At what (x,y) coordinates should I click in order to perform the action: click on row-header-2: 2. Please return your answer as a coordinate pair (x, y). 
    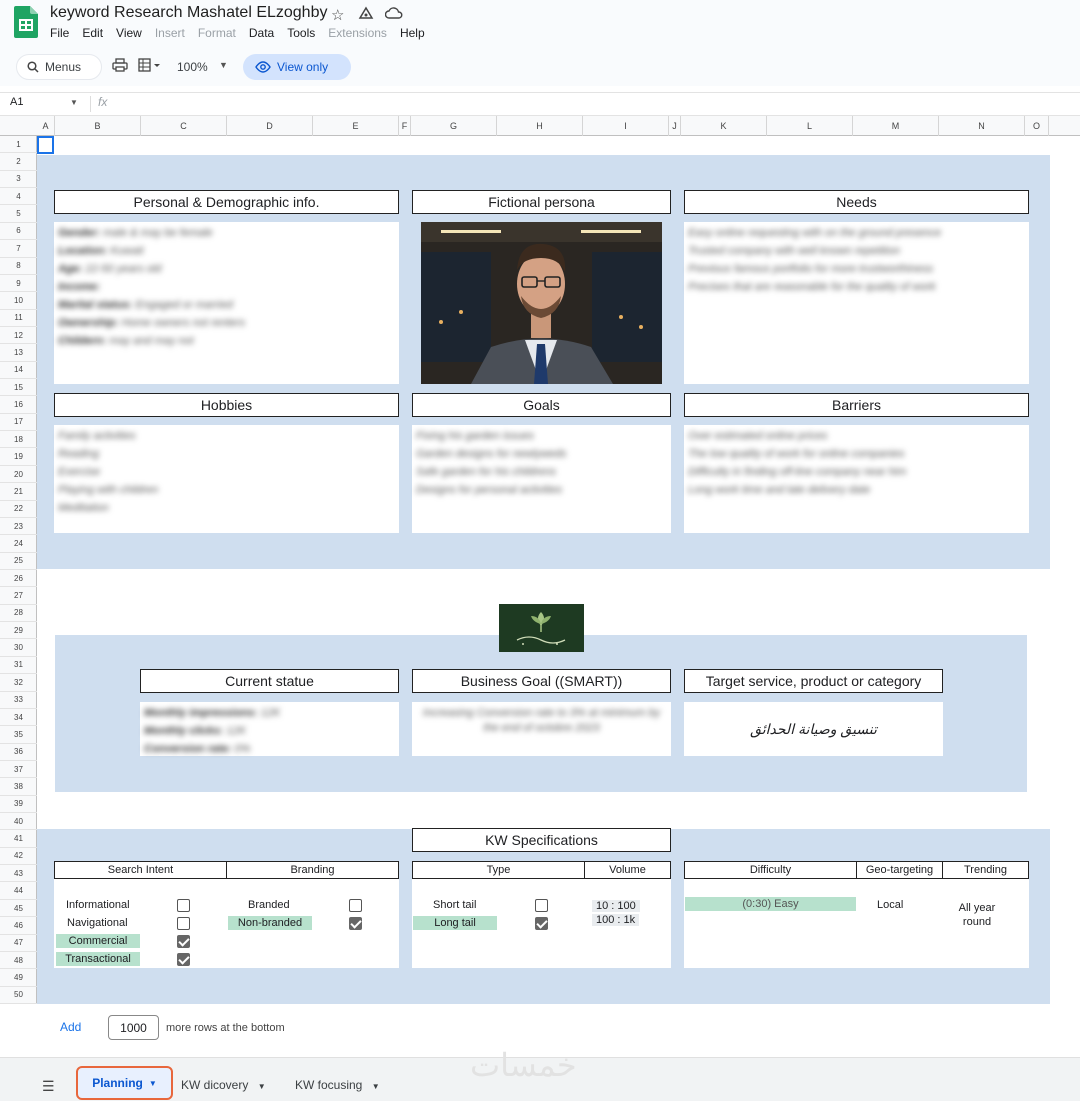
    Looking at the image, I should click on (18, 162).